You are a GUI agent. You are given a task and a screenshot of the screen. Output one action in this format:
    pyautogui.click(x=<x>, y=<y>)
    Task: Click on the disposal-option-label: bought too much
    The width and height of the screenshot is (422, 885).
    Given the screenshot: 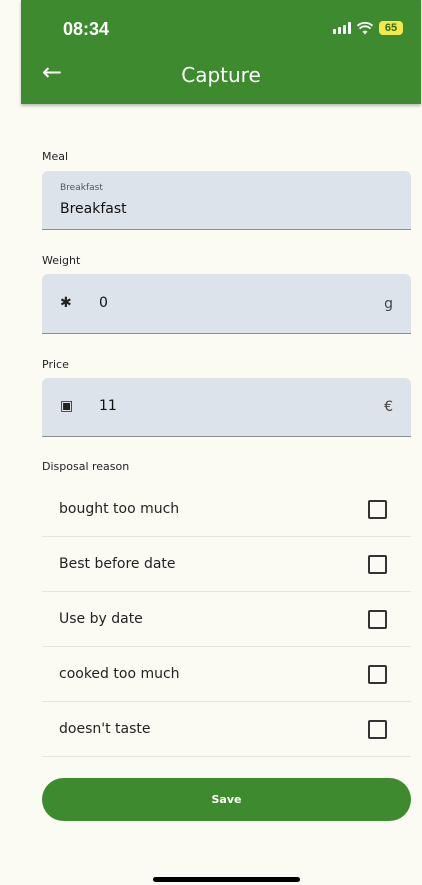 What is the action you would take?
    pyautogui.click(x=119, y=509)
    